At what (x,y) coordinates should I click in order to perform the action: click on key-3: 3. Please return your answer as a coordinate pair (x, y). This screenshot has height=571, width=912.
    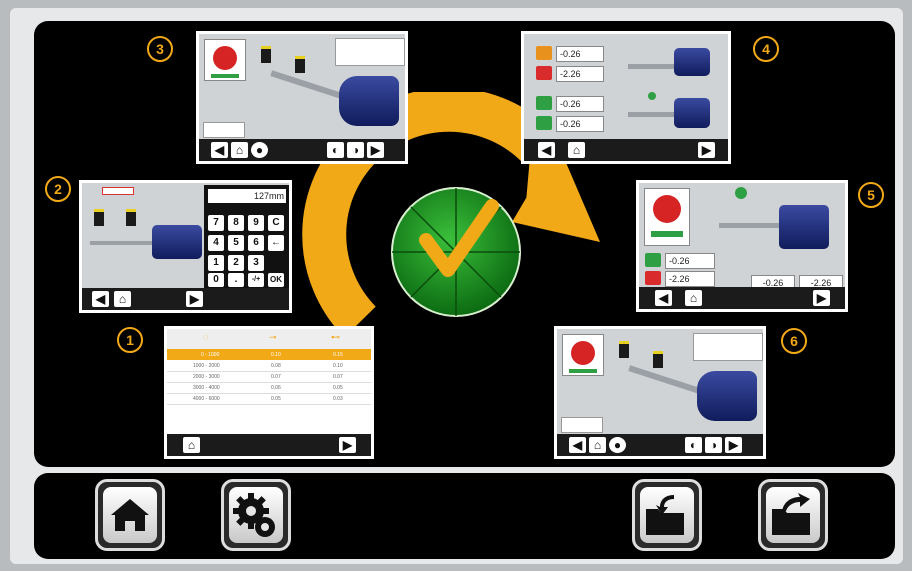
    Looking at the image, I should click on (256, 263).